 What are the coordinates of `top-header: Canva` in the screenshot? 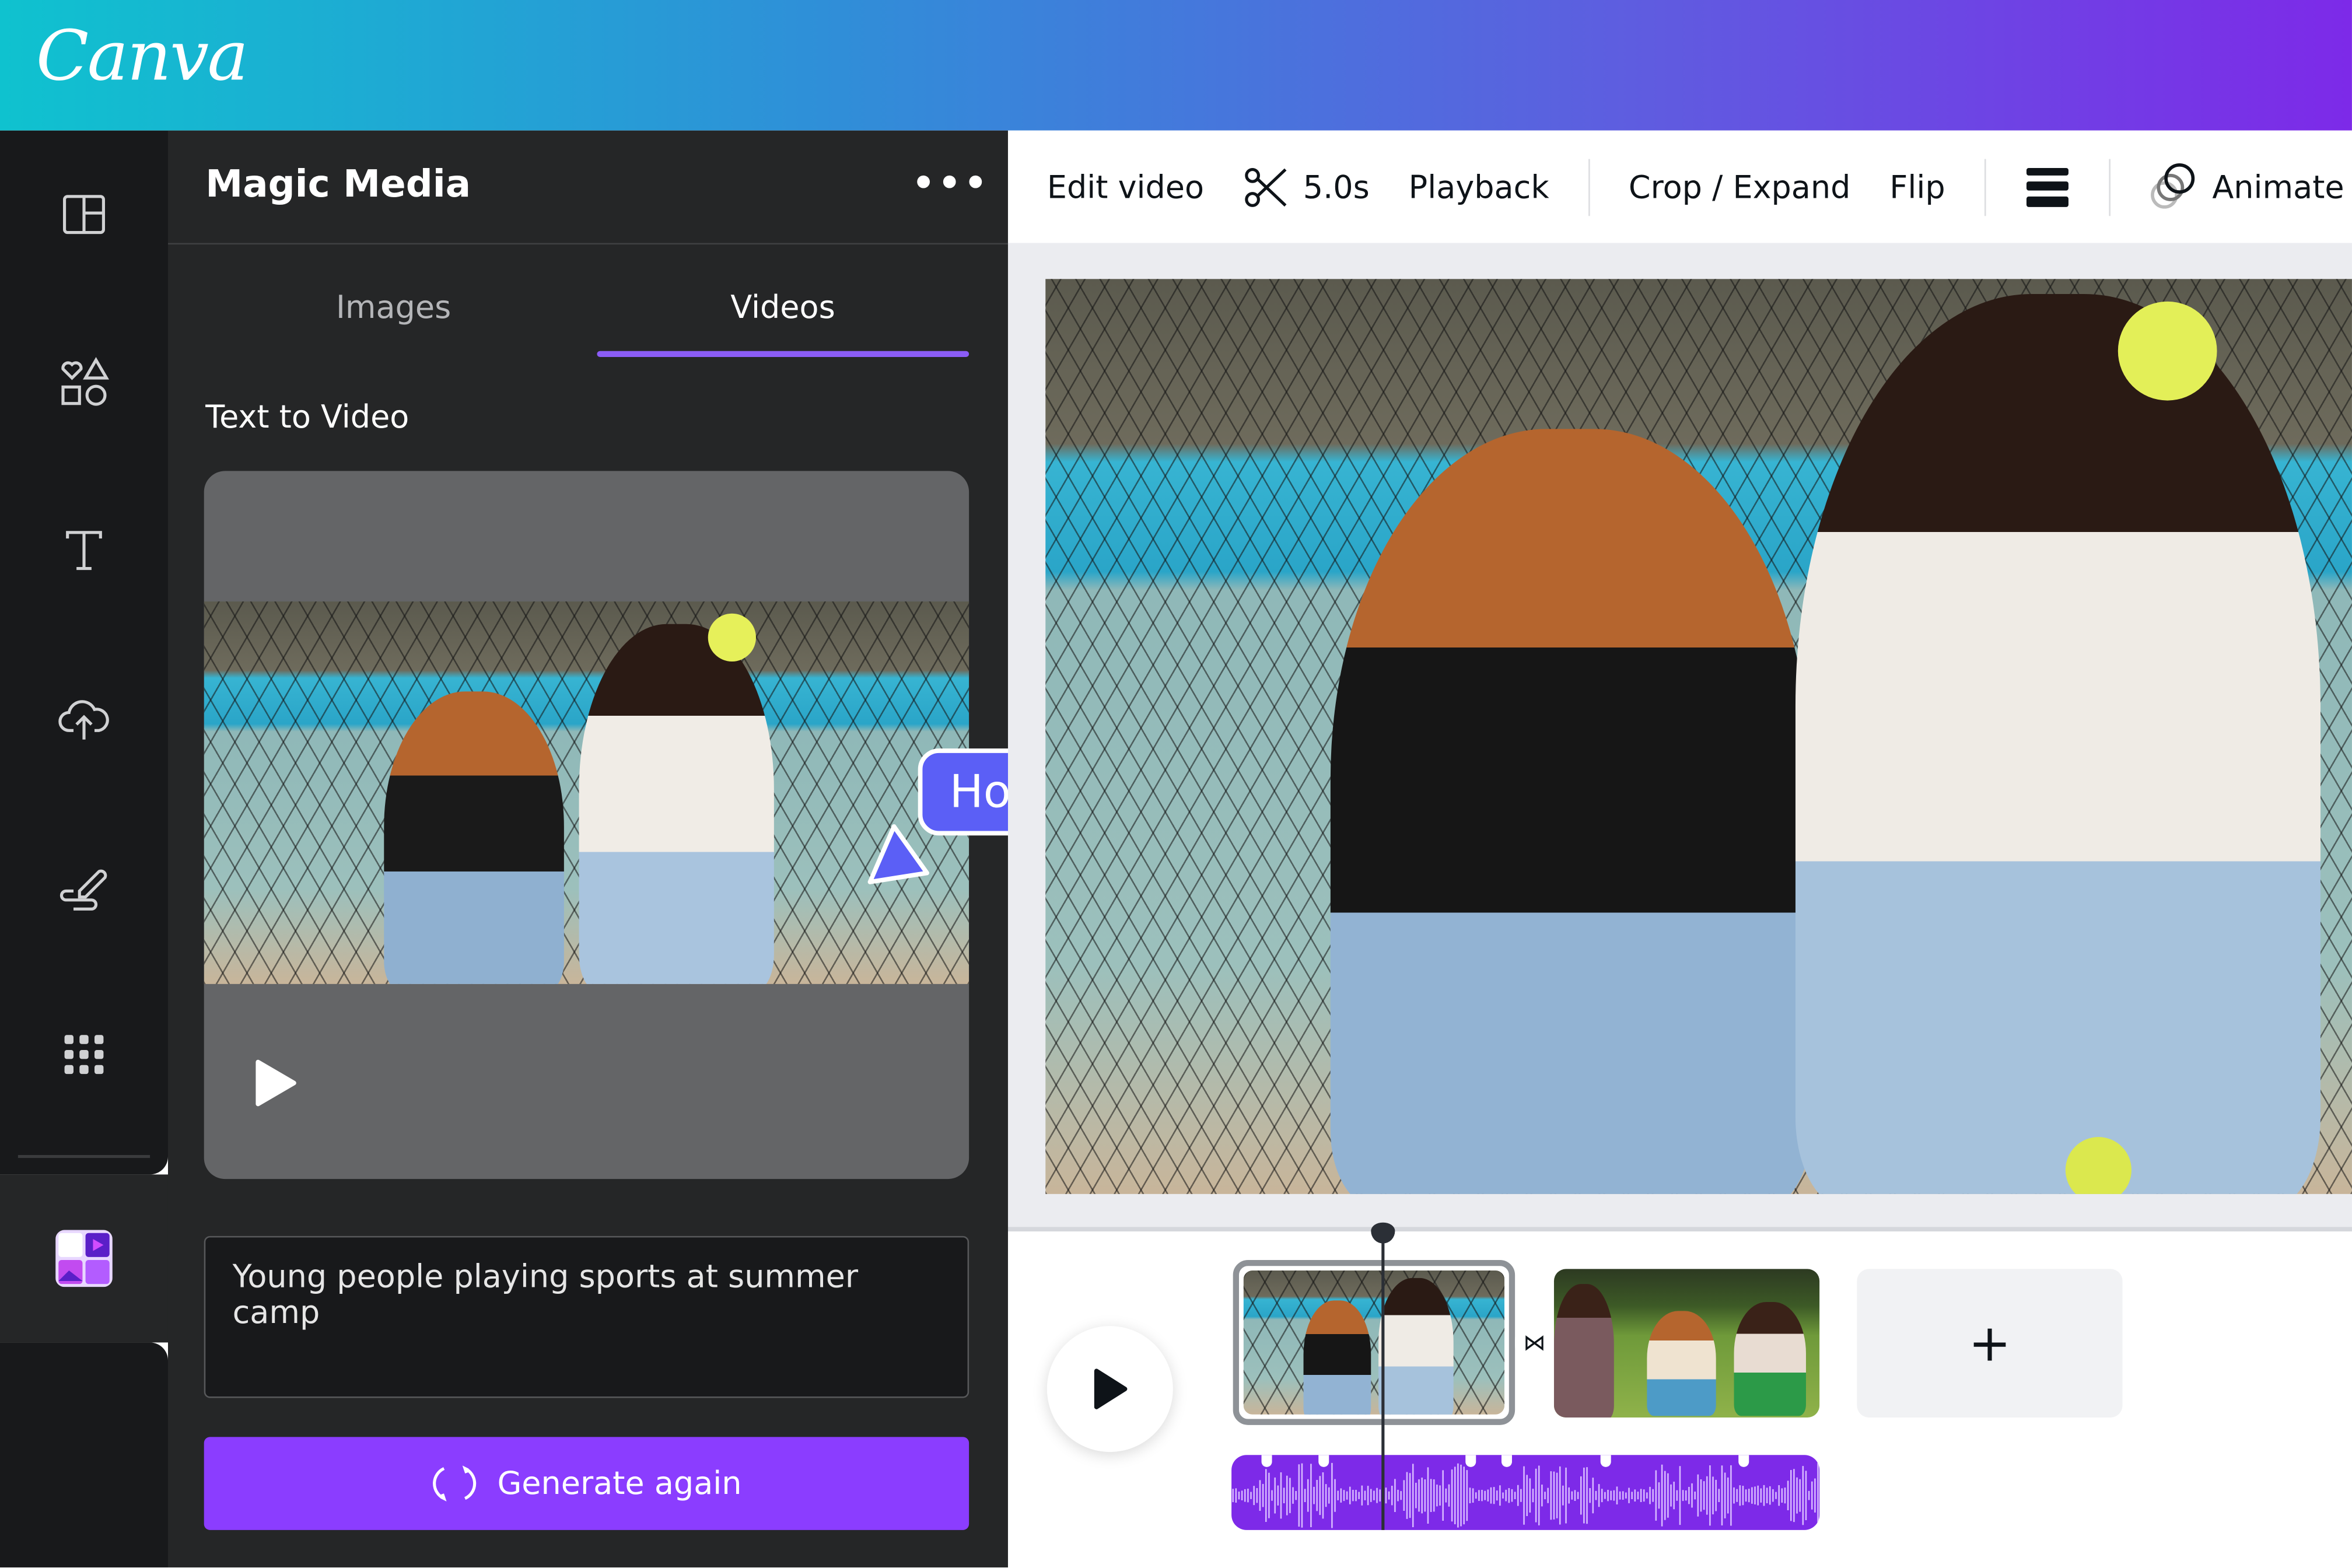 It's located at (1176, 65).